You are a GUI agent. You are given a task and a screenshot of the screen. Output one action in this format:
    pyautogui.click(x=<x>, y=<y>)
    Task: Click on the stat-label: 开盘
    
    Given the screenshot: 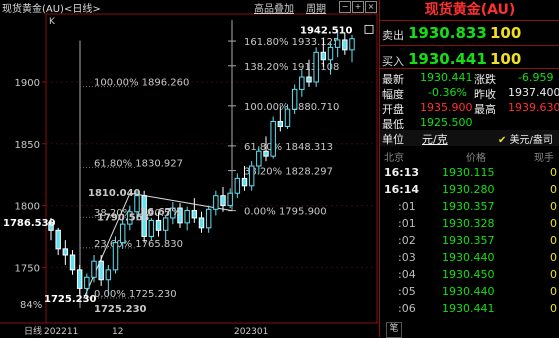 What is the action you would take?
    pyautogui.click(x=393, y=109)
    